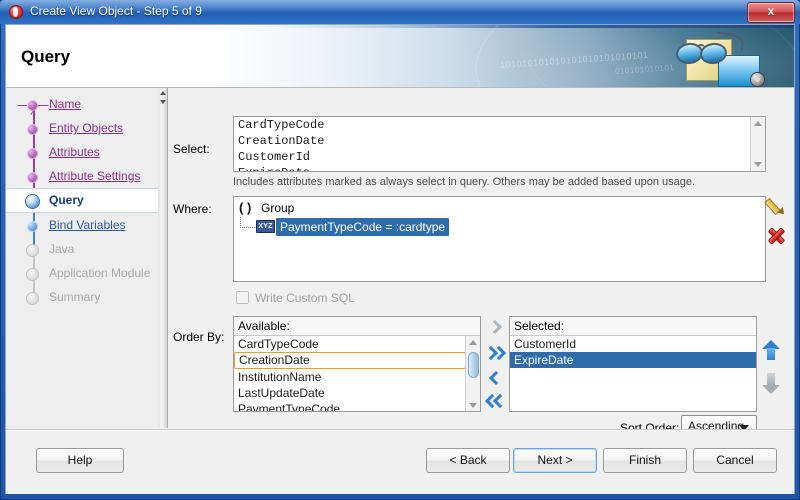  I want to click on back-button: < Back, so click(468, 460).